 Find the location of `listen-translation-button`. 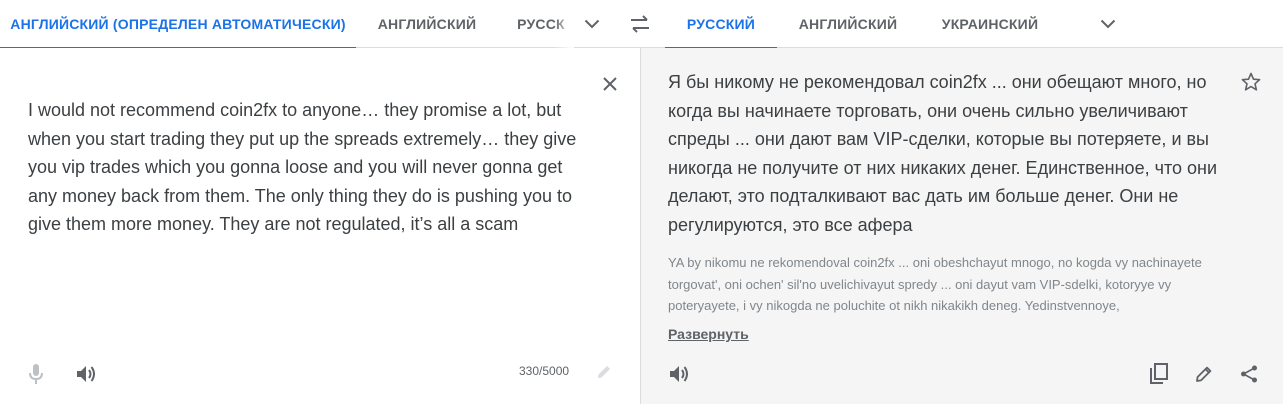

listen-translation-button is located at coordinates (679, 374).